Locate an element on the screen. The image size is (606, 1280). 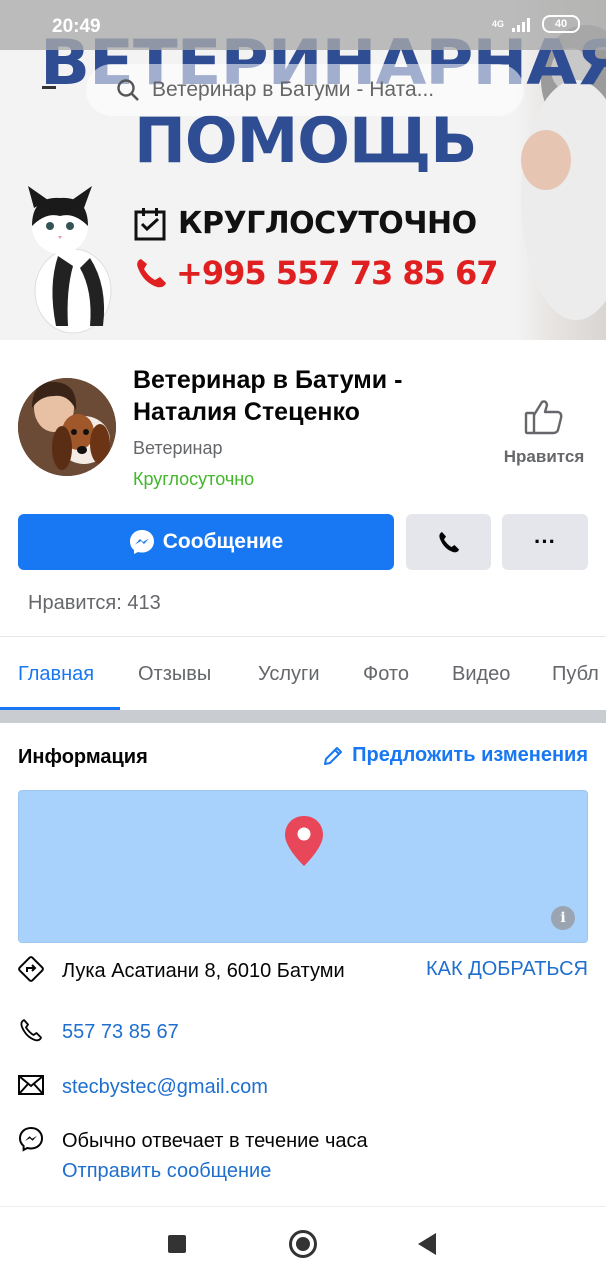
recent-apps-button is located at coordinates (177, 1244).